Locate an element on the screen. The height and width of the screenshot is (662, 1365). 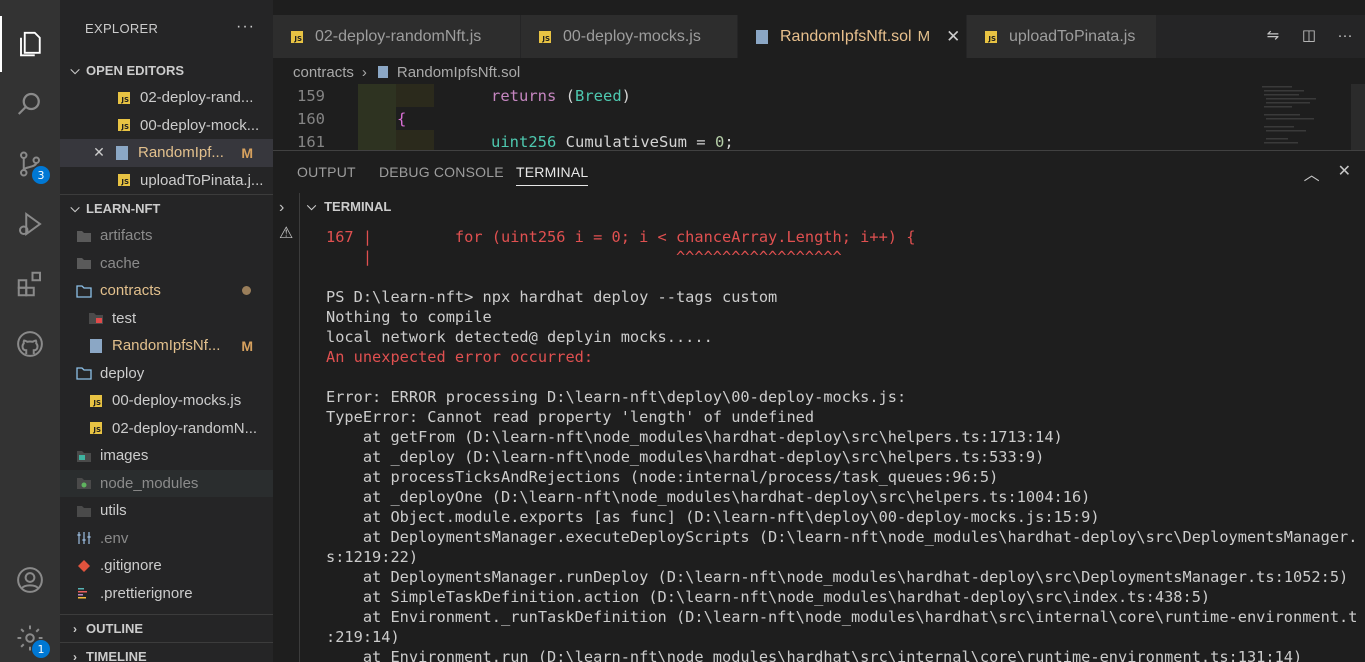
tab-label: 02-deploy-randomNft.js is located at coordinates (398, 36).